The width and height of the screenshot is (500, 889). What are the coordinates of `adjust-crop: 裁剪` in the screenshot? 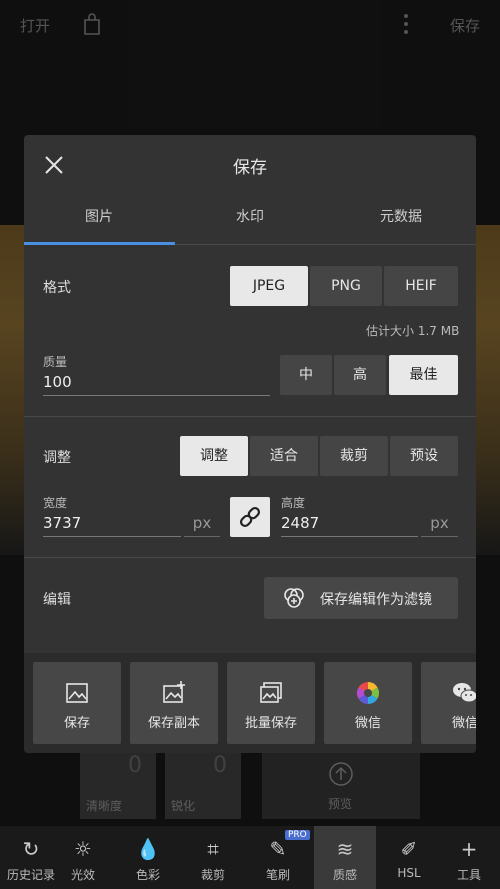 It's located at (354, 456).